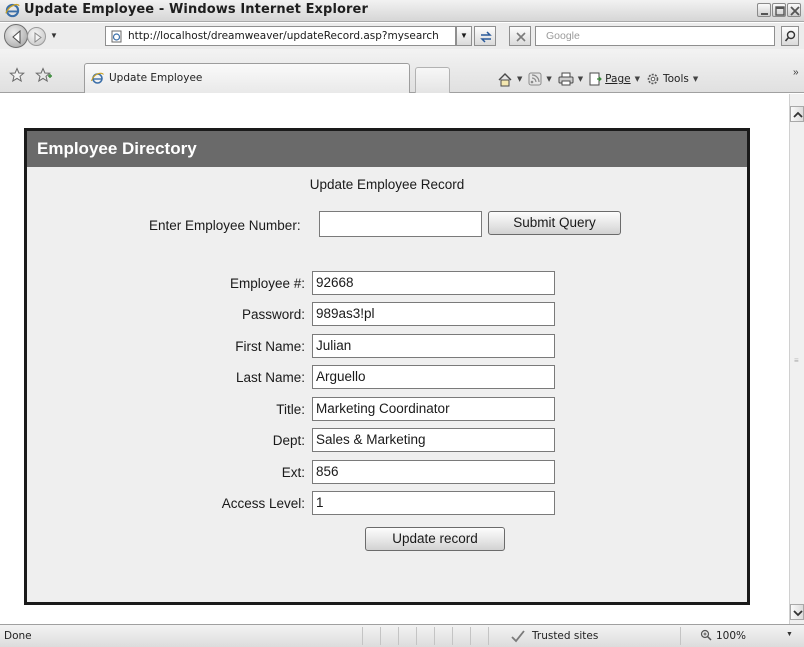 This screenshot has height=647, width=804. What do you see at coordinates (464, 36) in the screenshot?
I see `address-dropdown-button: ▼` at bounding box center [464, 36].